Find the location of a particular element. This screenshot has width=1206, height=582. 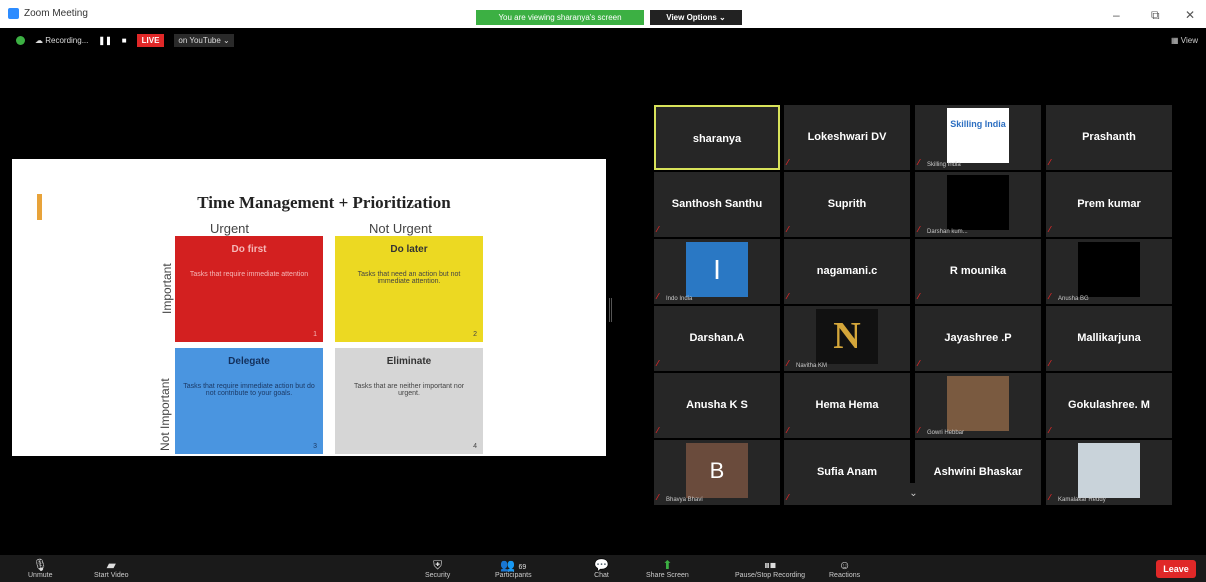

view-options-button: View Options ⌄ is located at coordinates (696, 17).